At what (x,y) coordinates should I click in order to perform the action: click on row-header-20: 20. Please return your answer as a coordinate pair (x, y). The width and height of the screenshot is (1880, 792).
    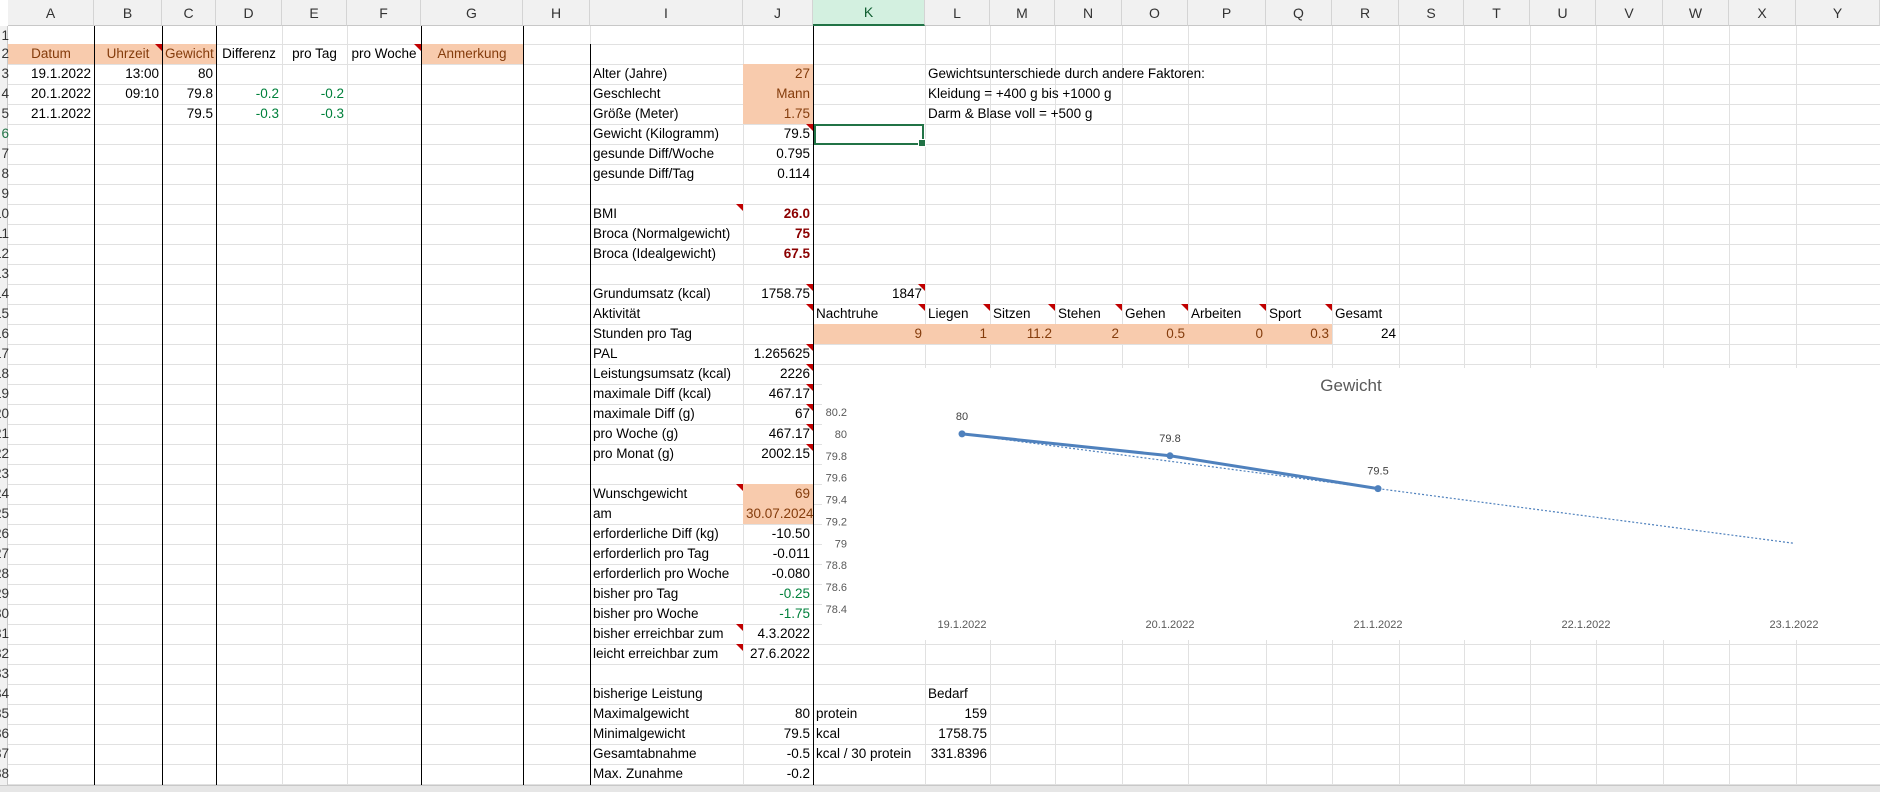
    Looking at the image, I should click on (4, 415).